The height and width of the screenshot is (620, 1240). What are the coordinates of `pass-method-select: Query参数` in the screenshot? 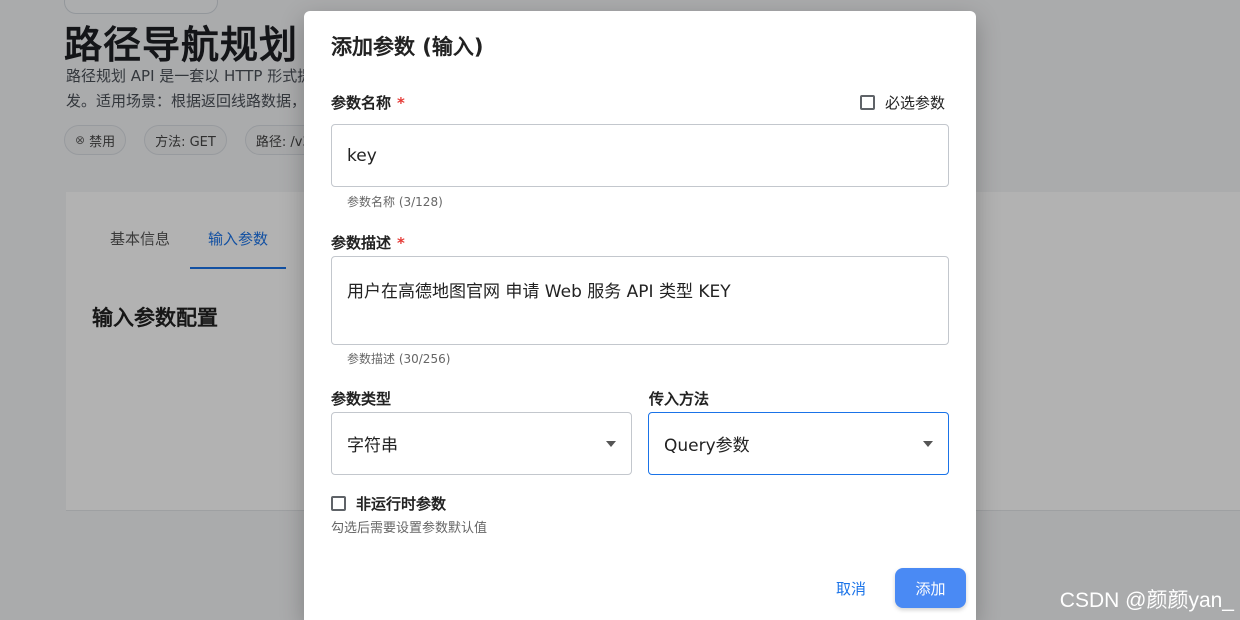 It's located at (798, 443).